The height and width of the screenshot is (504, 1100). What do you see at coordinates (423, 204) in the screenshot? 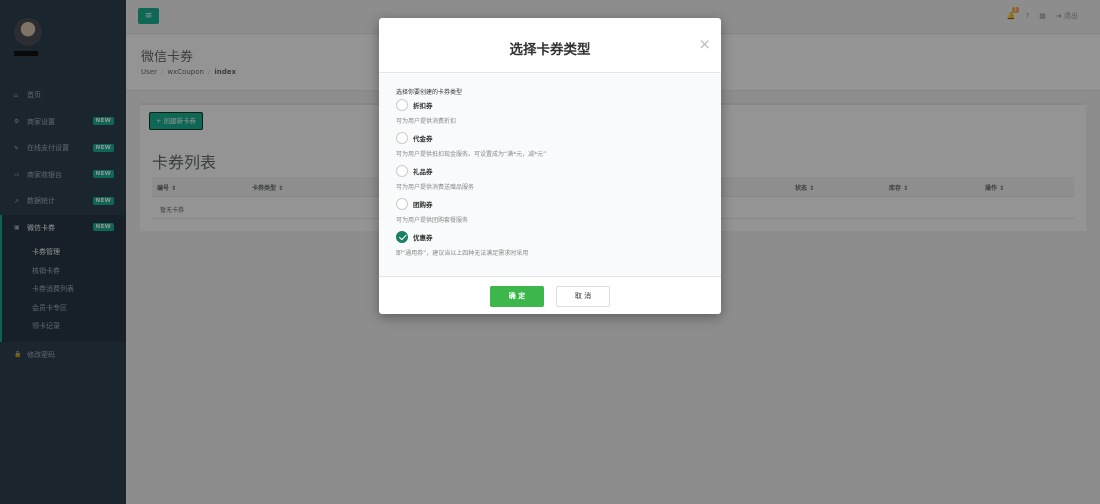
I see `option-name: 团购券` at bounding box center [423, 204].